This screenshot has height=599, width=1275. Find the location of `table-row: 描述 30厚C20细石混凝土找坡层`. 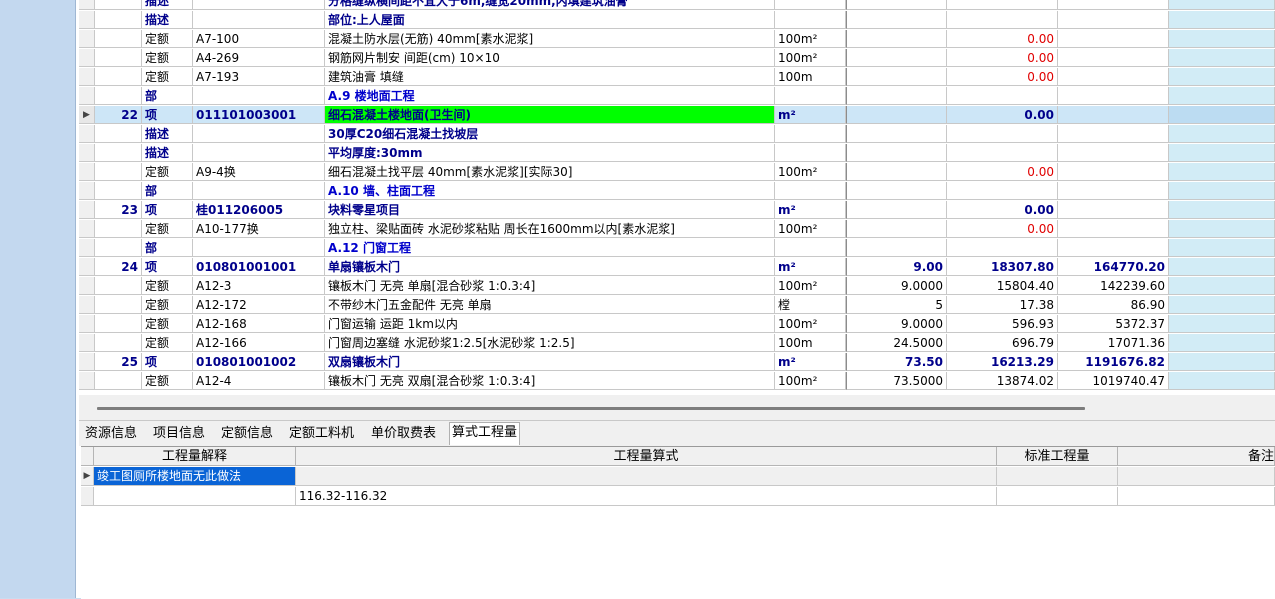

table-row: 描述 30厚C20细石混凝土找坡层 is located at coordinates (677, 134).